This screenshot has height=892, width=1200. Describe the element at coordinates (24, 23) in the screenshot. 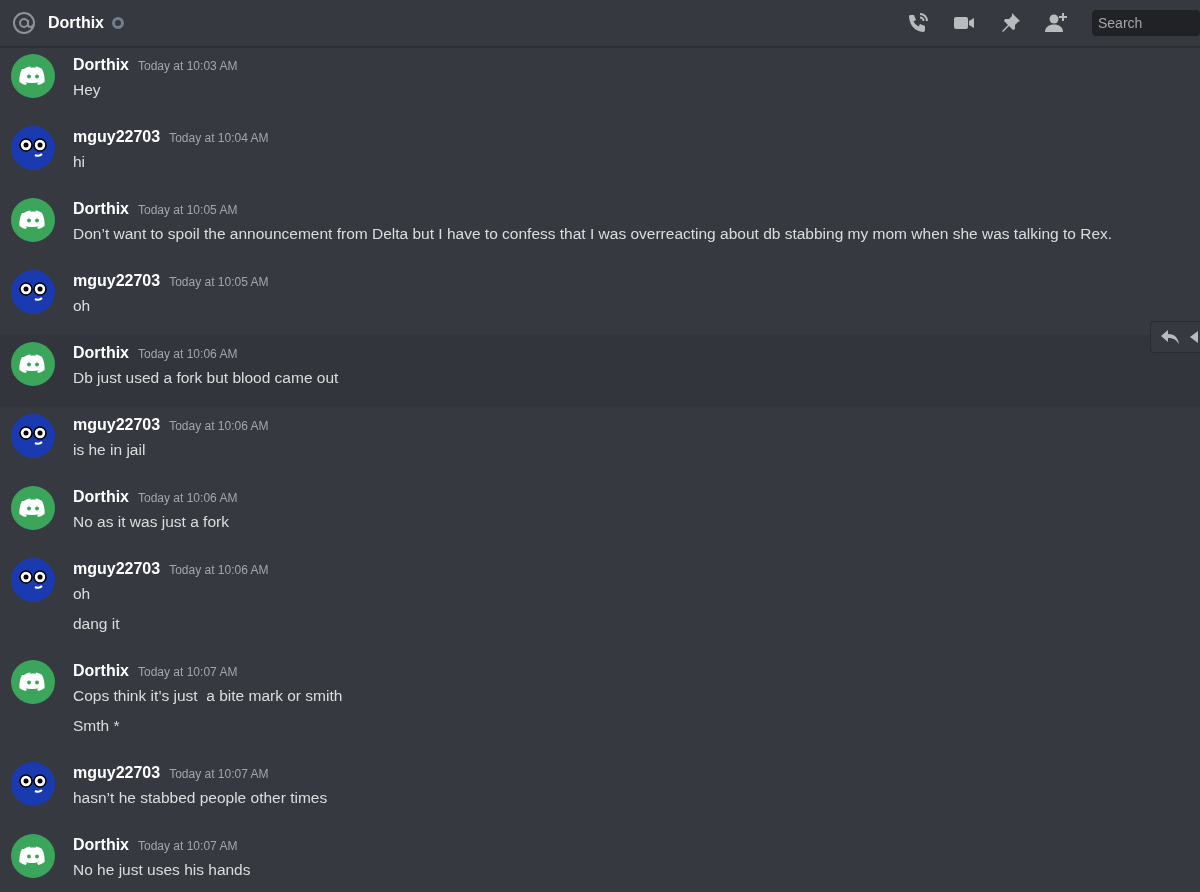

I see `at-sign-icon` at that location.